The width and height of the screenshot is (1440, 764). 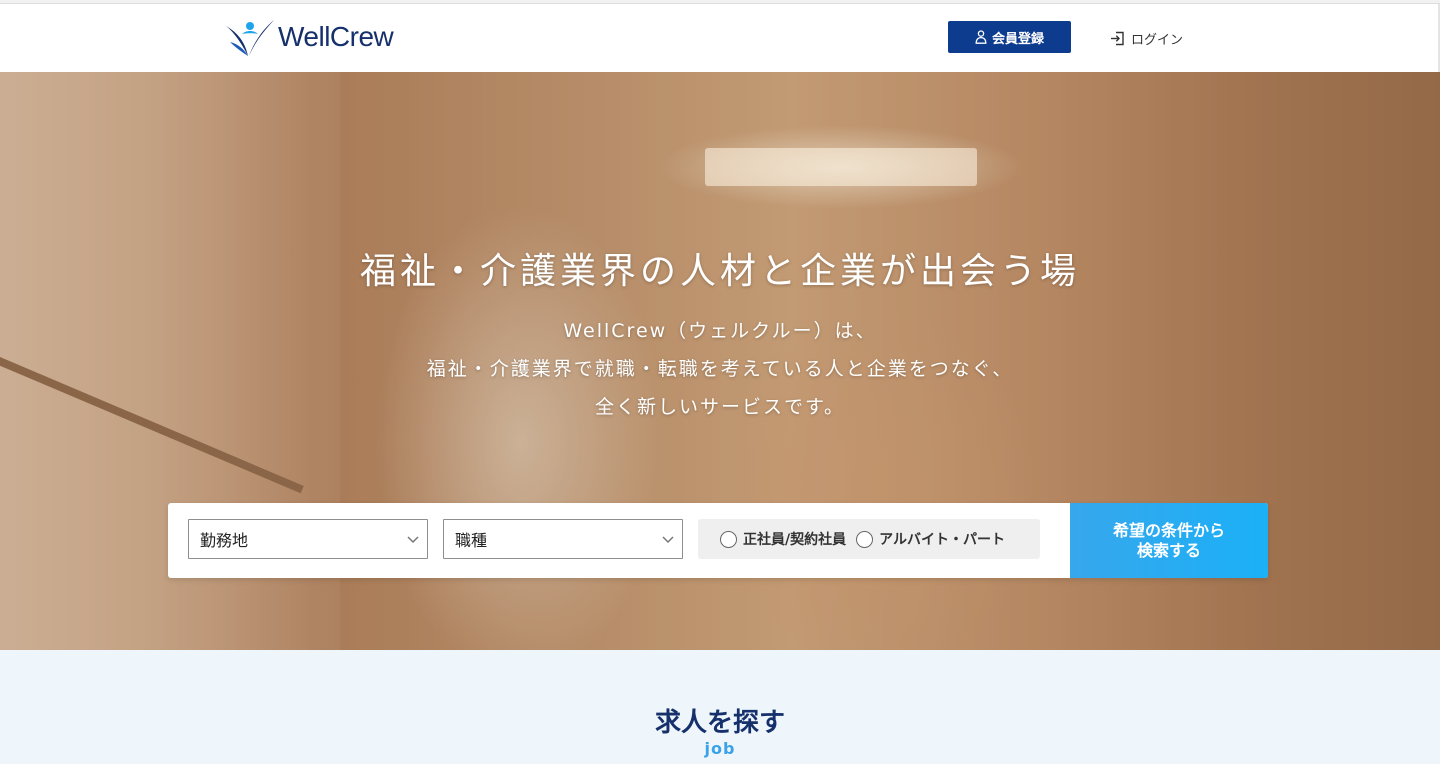 What do you see at coordinates (720, 748) in the screenshot?
I see `section-subtitle: job` at bounding box center [720, 748].